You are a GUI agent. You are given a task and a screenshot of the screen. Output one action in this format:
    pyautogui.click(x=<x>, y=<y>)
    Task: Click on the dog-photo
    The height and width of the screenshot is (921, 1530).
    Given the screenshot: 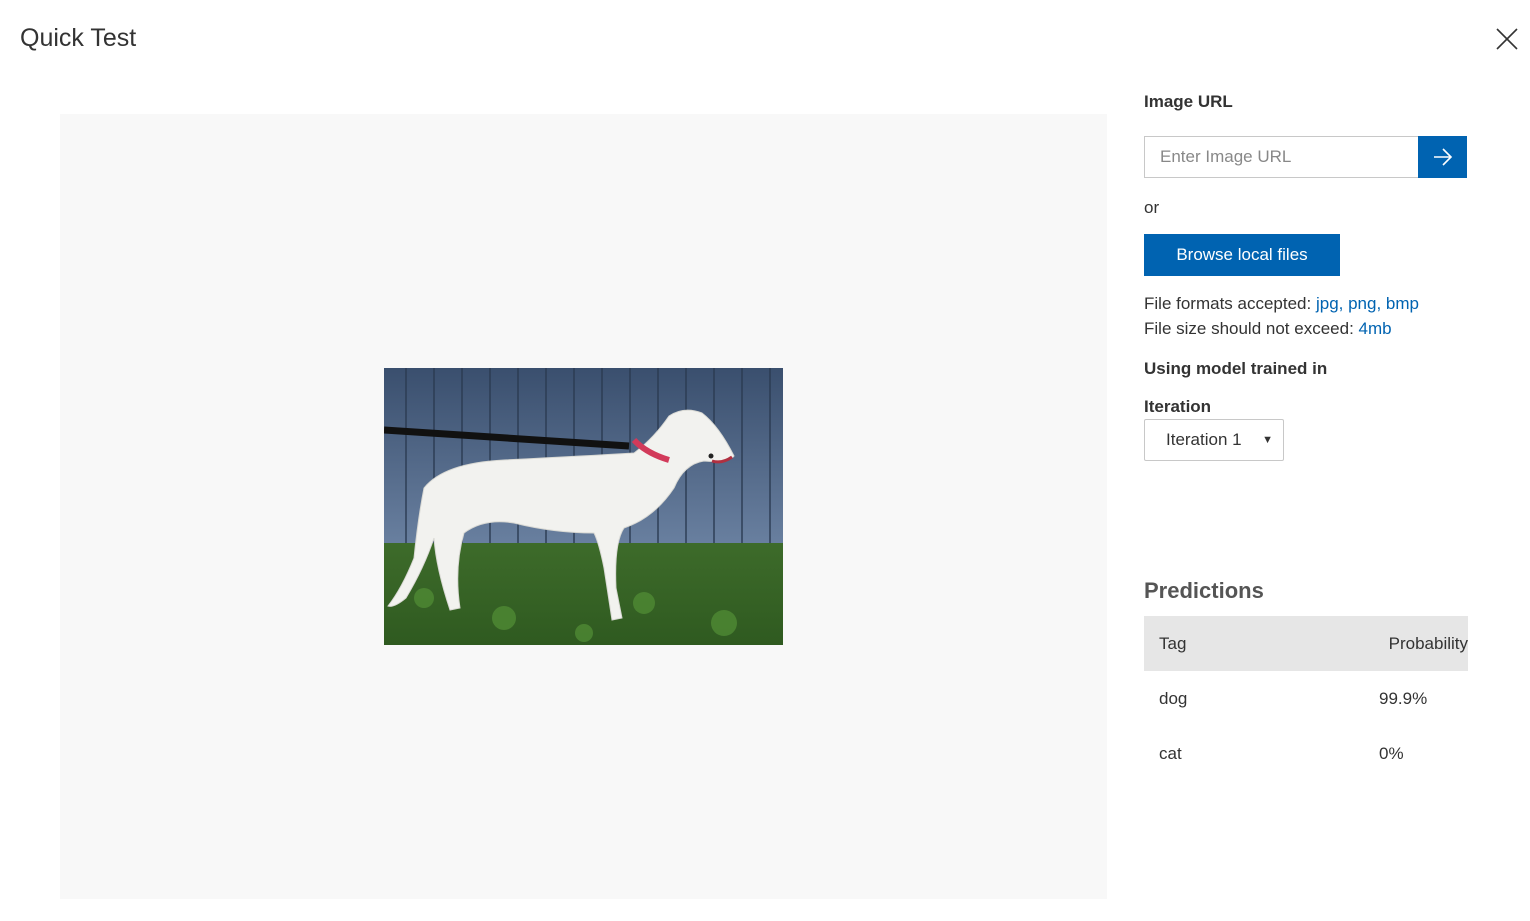 What is the action you would take?
    pyautogui.click(x=583, y=506)
    